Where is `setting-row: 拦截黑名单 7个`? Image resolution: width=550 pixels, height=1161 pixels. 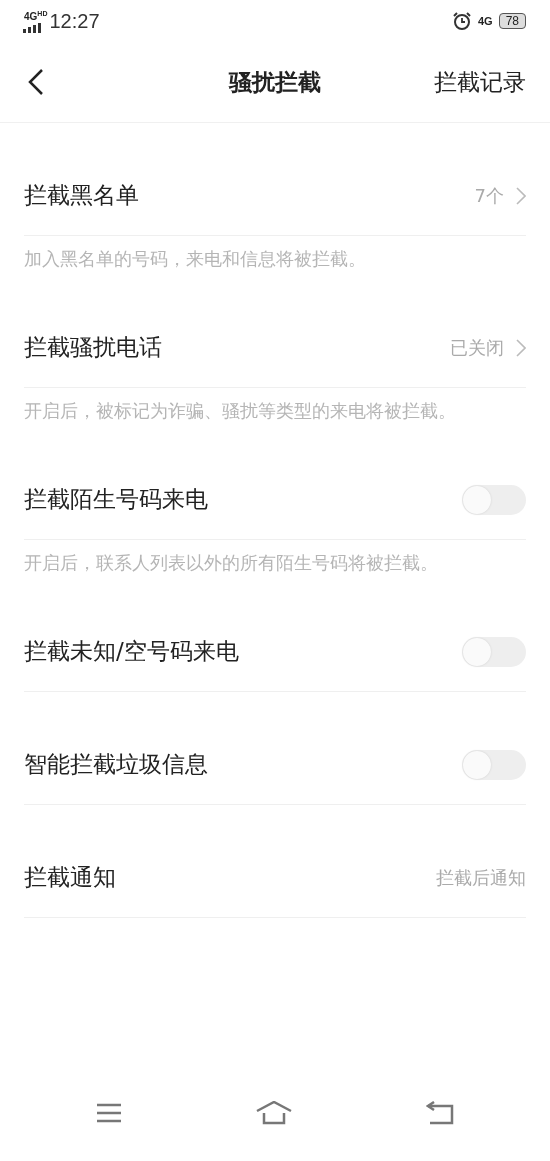
setting-row: 拦截黑名单 7个 is located at coordinates (275, 179).